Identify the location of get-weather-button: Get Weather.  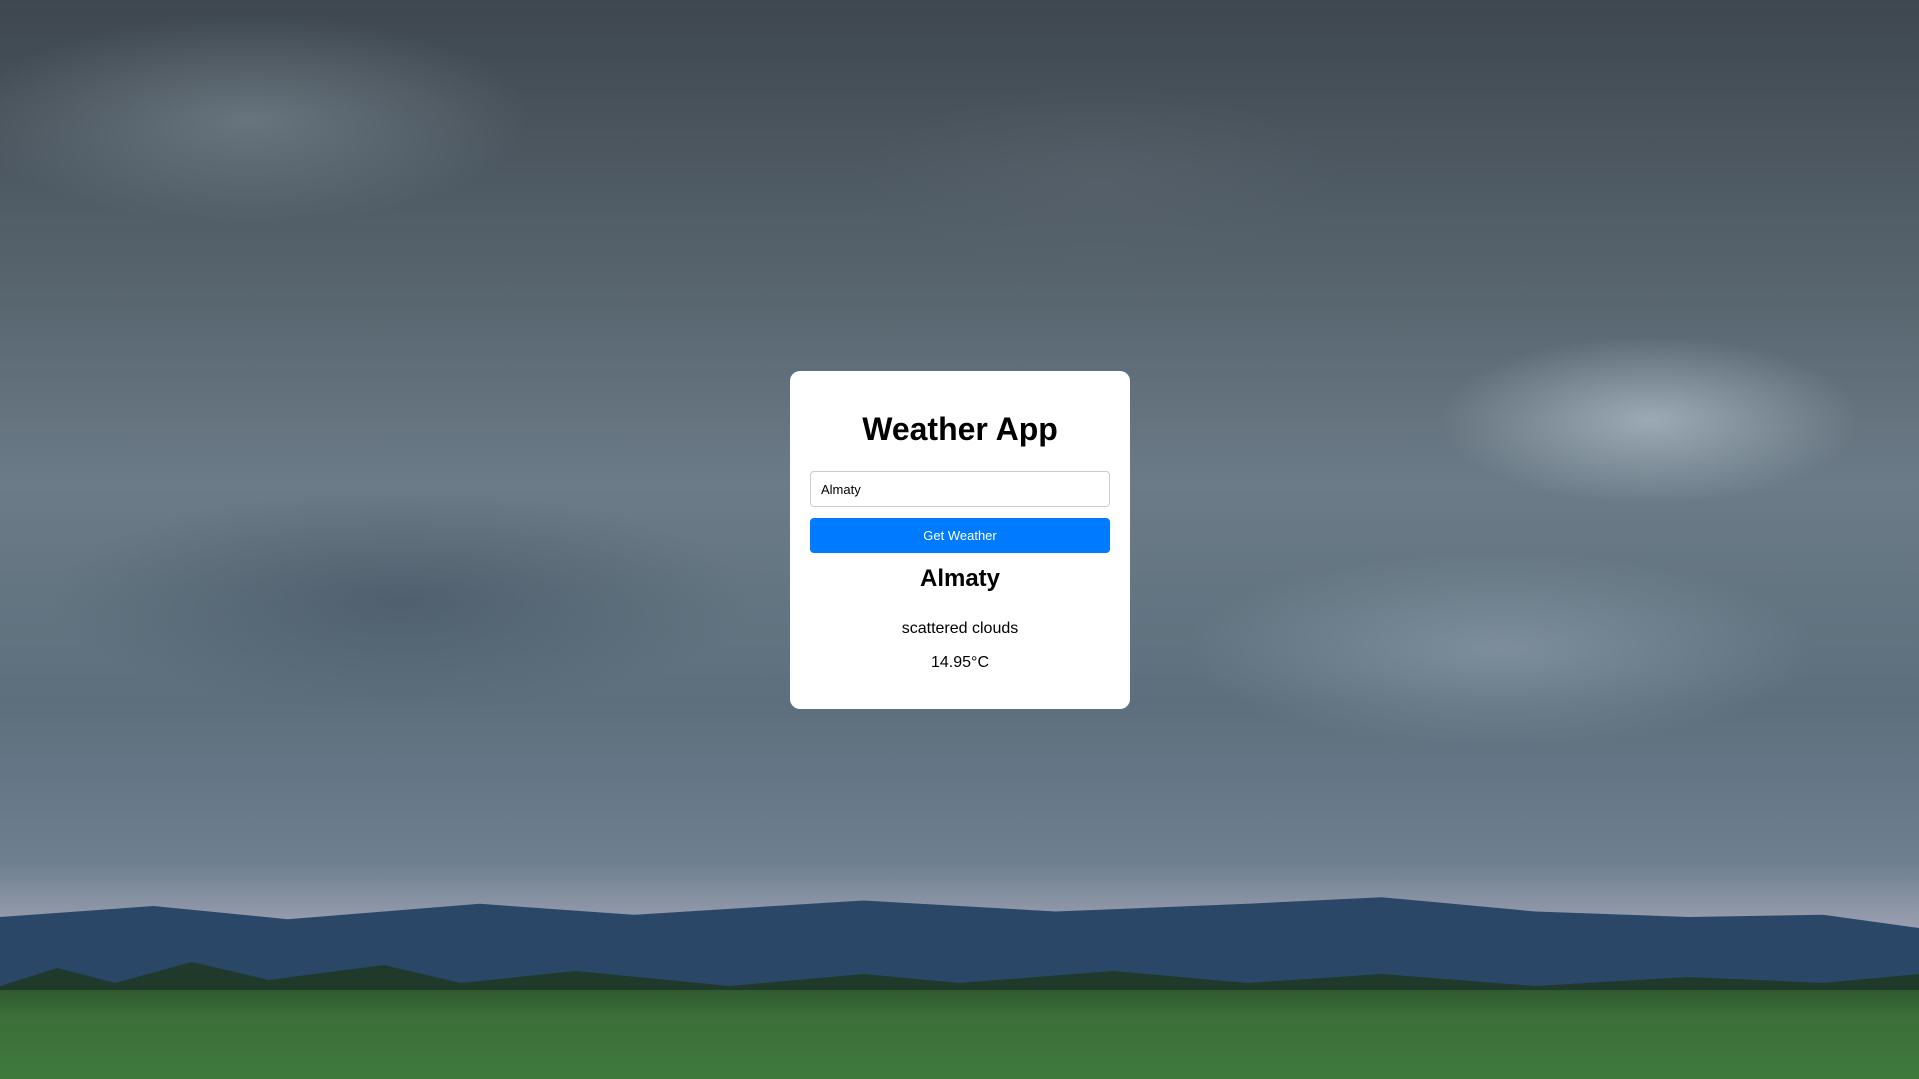
(960, 535).